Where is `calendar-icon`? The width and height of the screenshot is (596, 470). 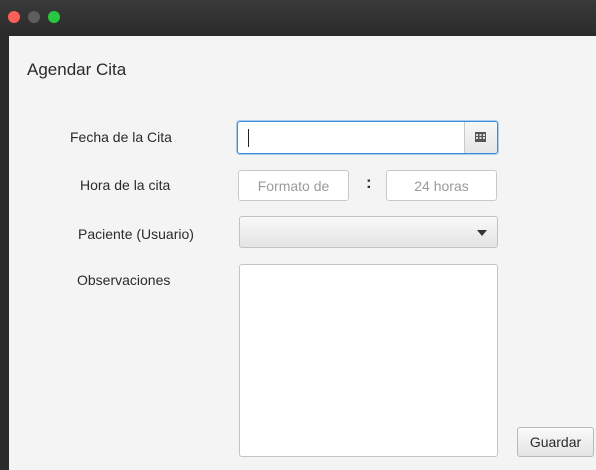
calendar-icon is located at coordinates (480, 137).